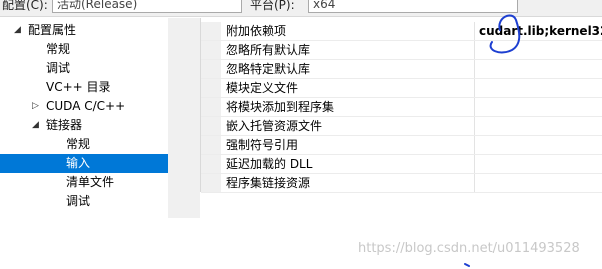  What do you see at coordinates (256, 31) in the screenshot?
I see `property-name: 附加依赖项` at bounding box center [256, 31].